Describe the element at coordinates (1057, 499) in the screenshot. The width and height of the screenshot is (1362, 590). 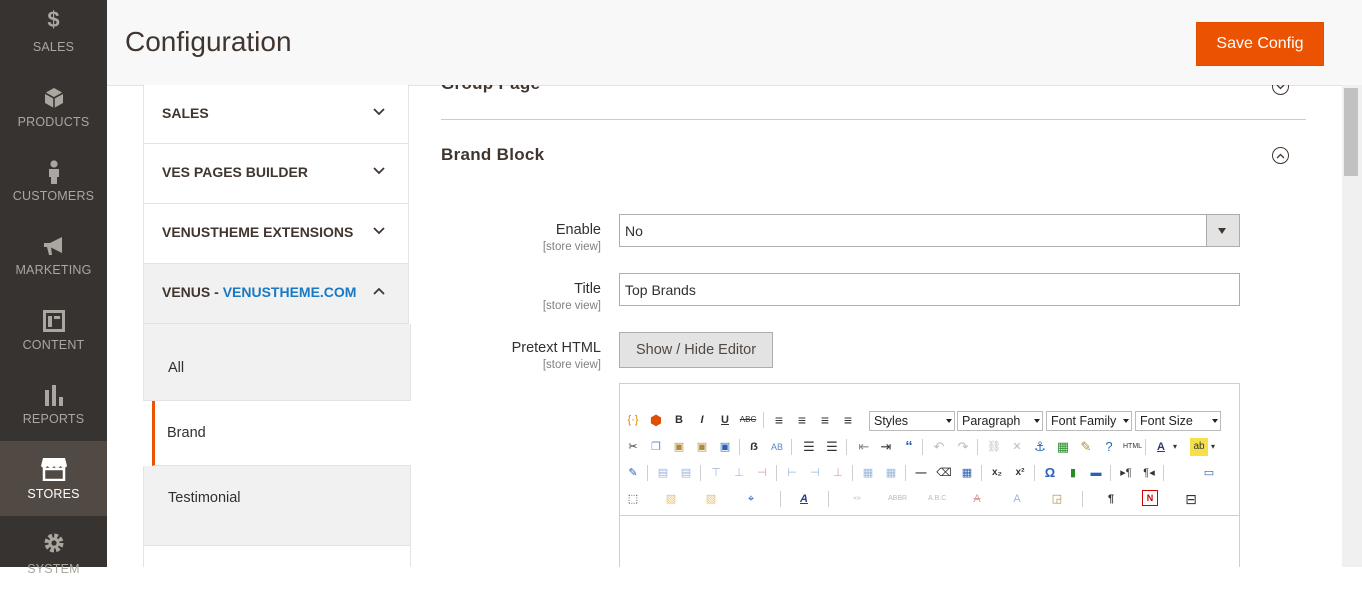
I see `attribs-icon: ◲` at that location.